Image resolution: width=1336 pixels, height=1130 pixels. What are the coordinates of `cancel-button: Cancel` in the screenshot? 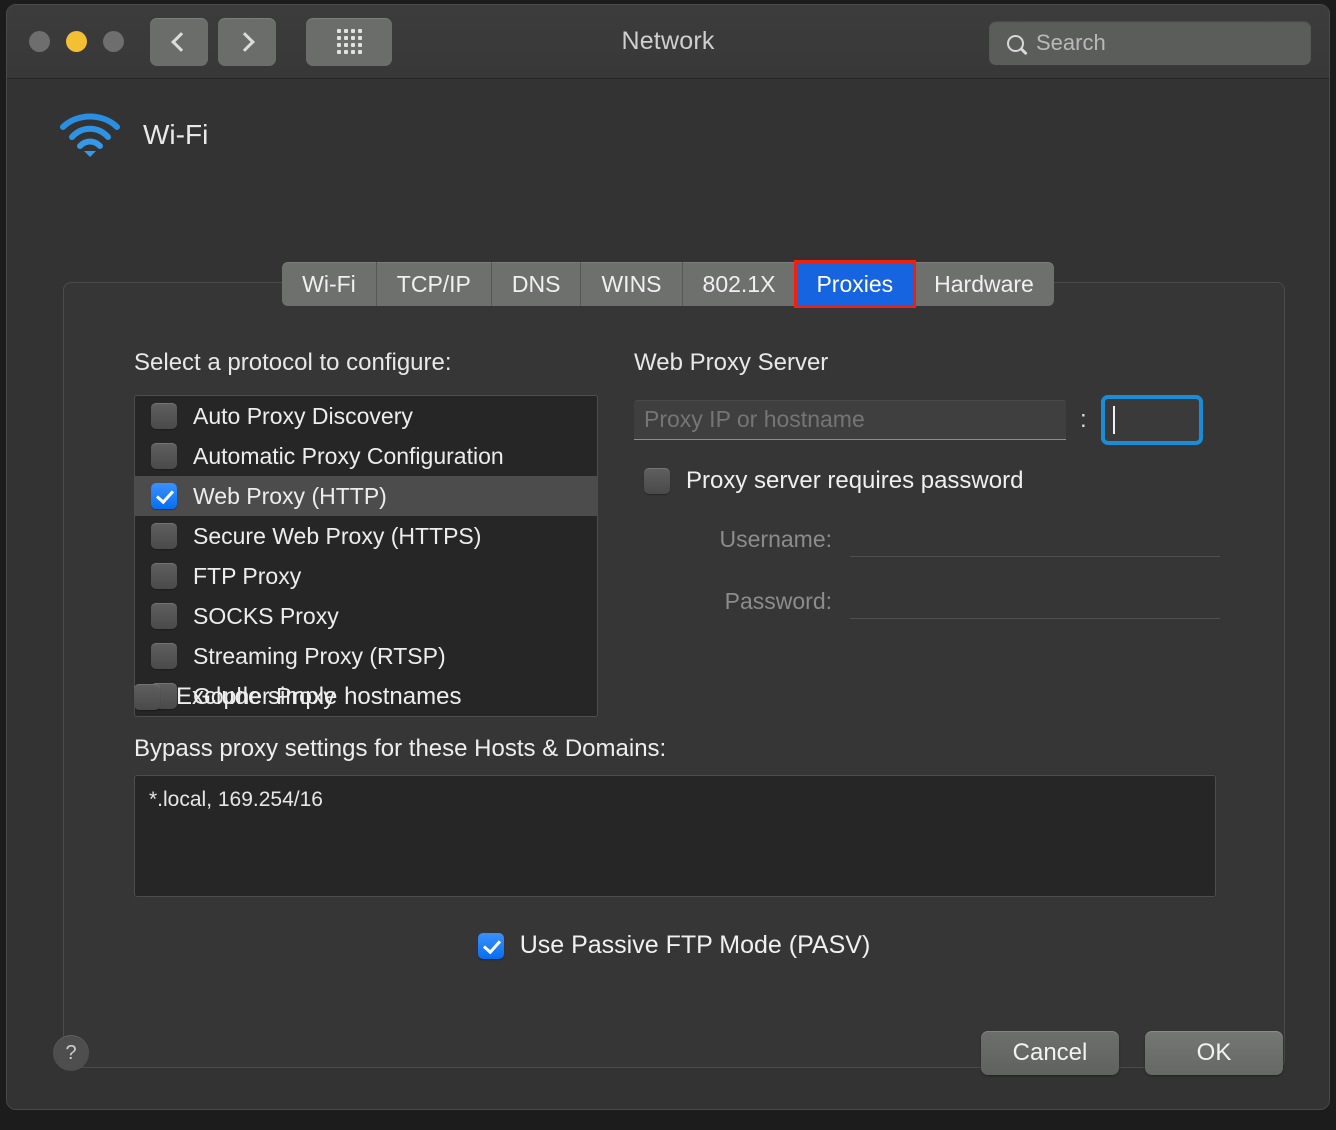 It's located at (1050, 1053).